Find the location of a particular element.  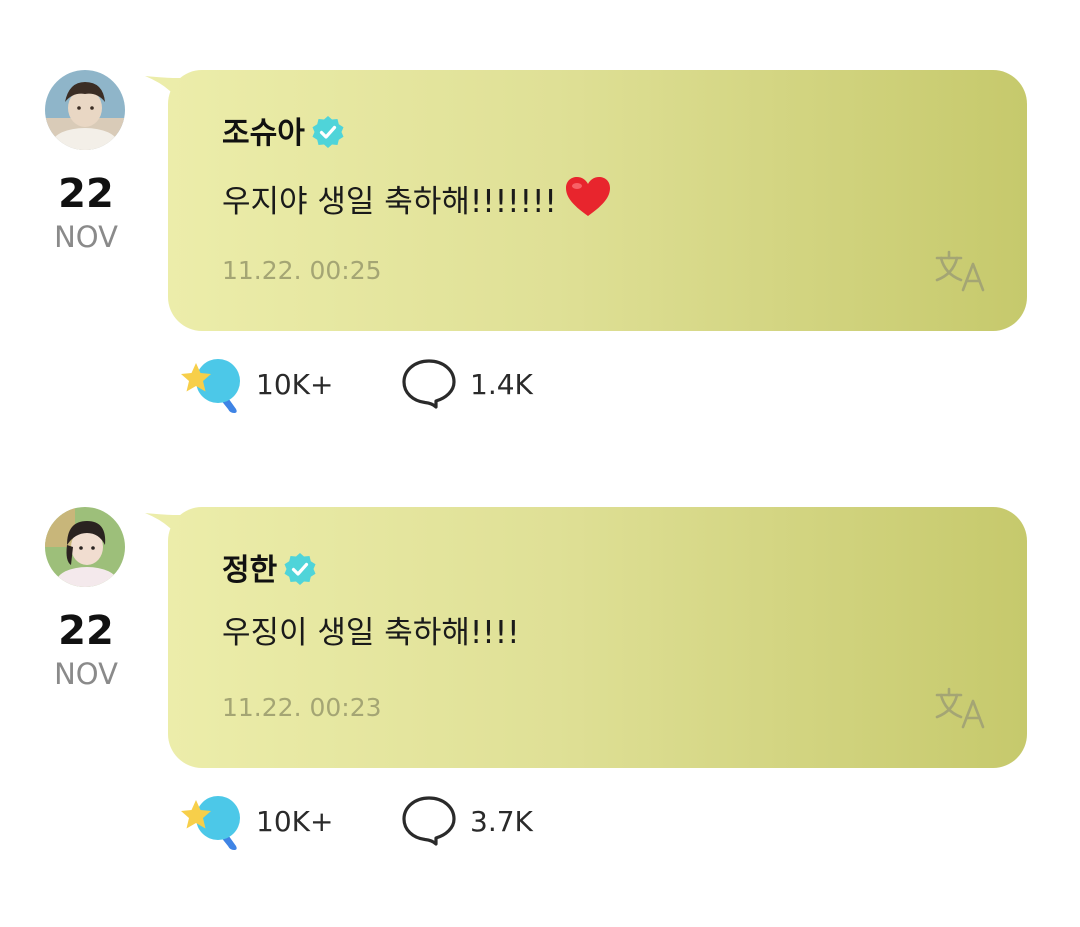

message-text-row: 우징이 생일 축하해!!!! is located at coordinates (371, 633).